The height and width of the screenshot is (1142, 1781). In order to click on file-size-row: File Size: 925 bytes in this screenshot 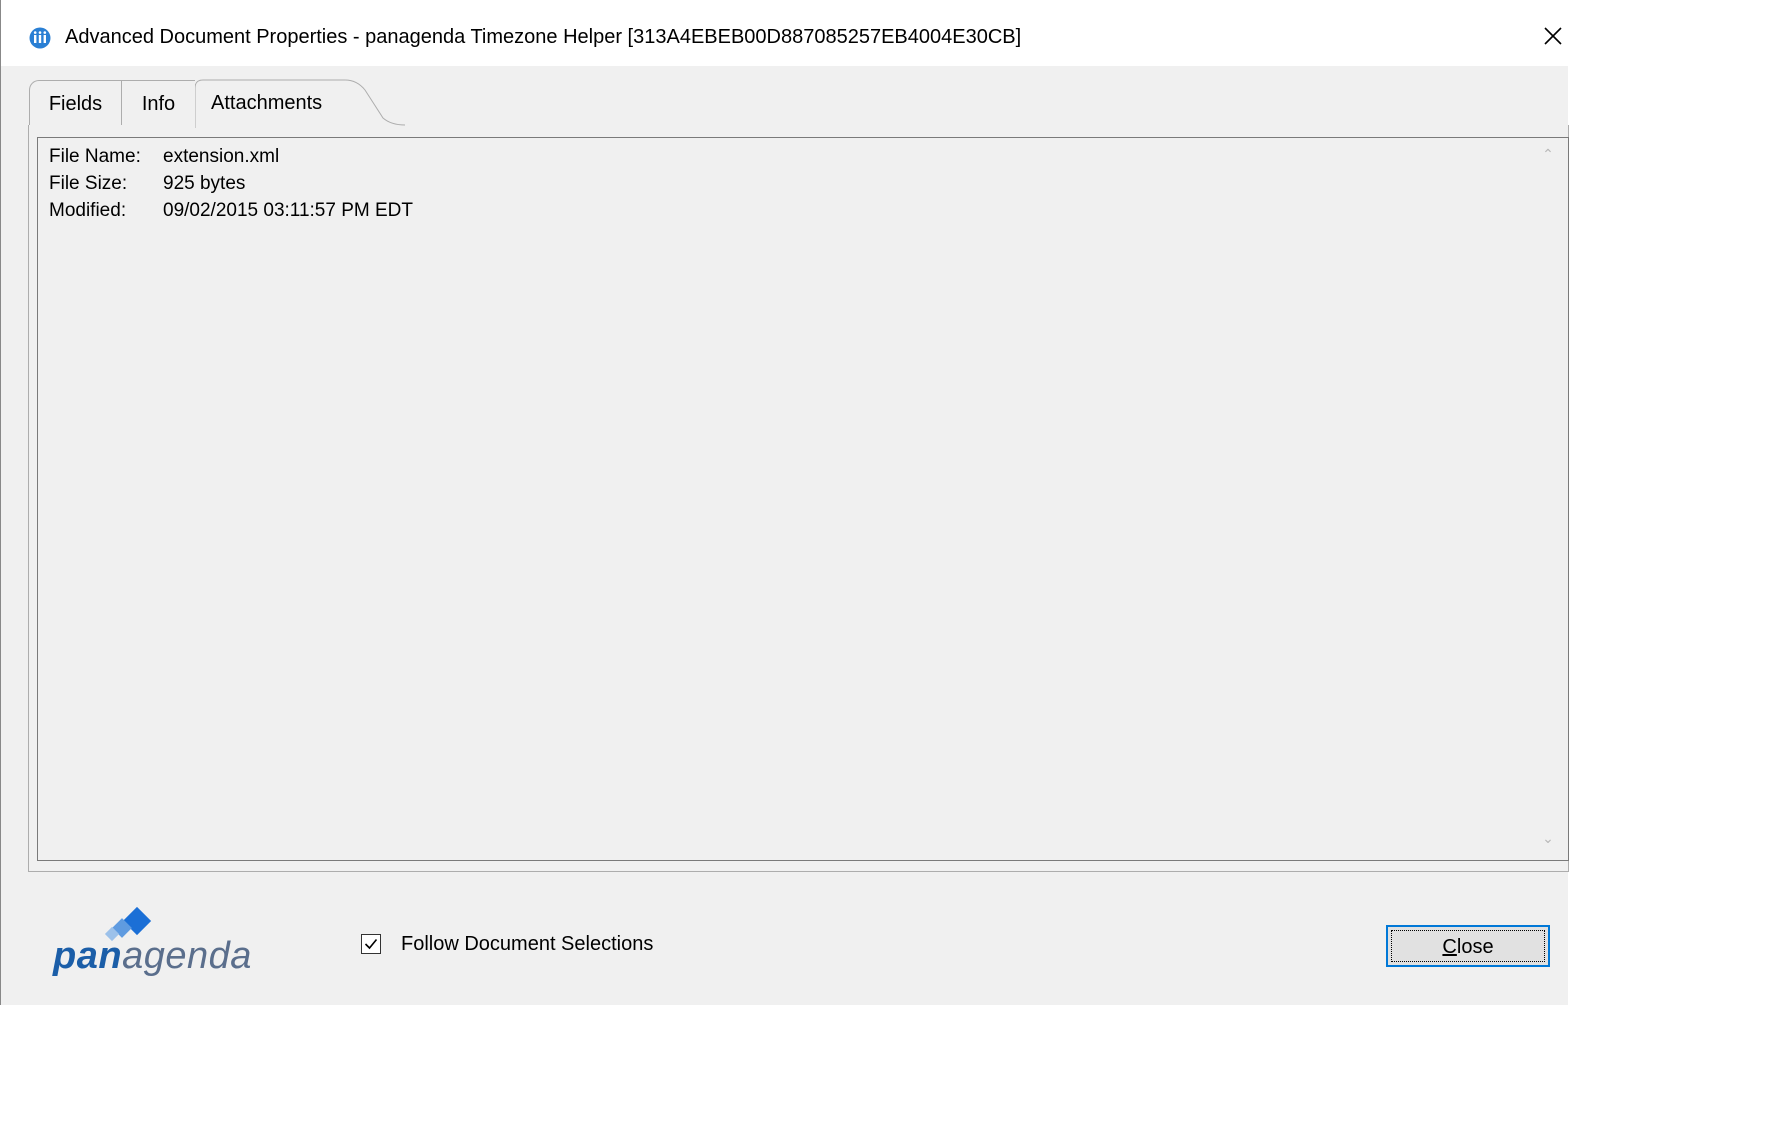, I will do `click(147, 184)`.